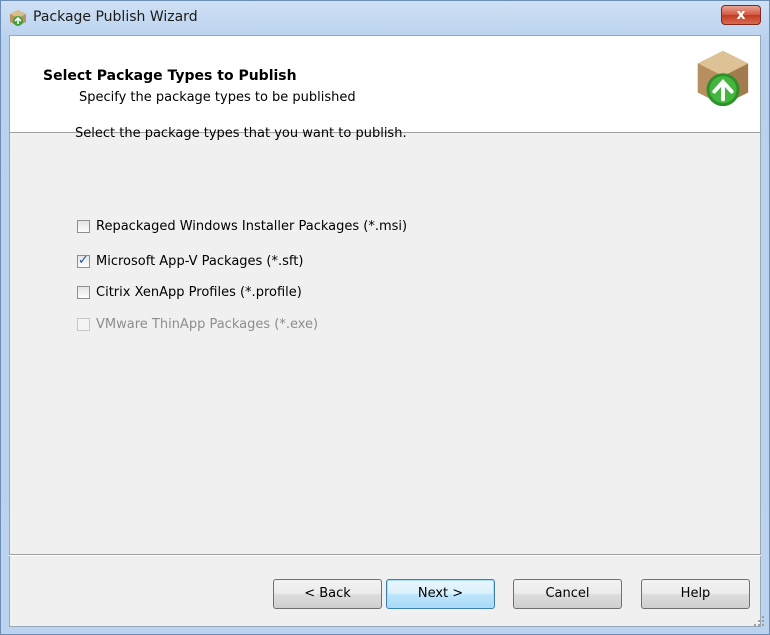 Image resolution: width=770 pixels, height=635 pixels. I want to click on close-icon: x, so click(741, 15).